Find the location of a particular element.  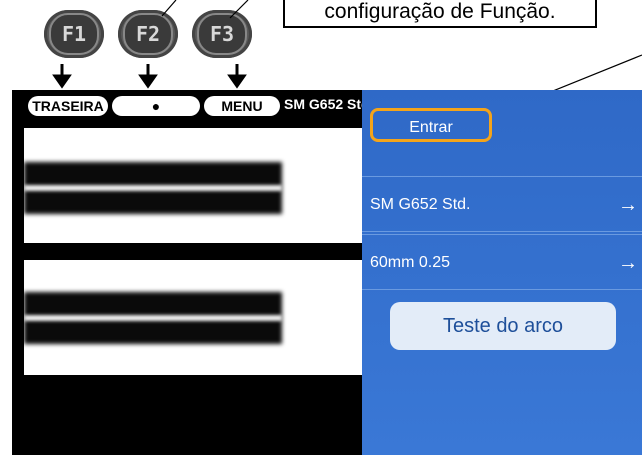

f3-key-label: F3 is located at coordinates (222, 34).